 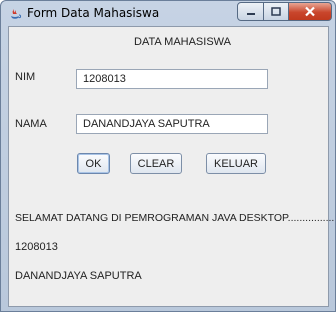 I want to click on nama-input: DANANDJAYA SAPUTRA, so click(x=172, y=124).